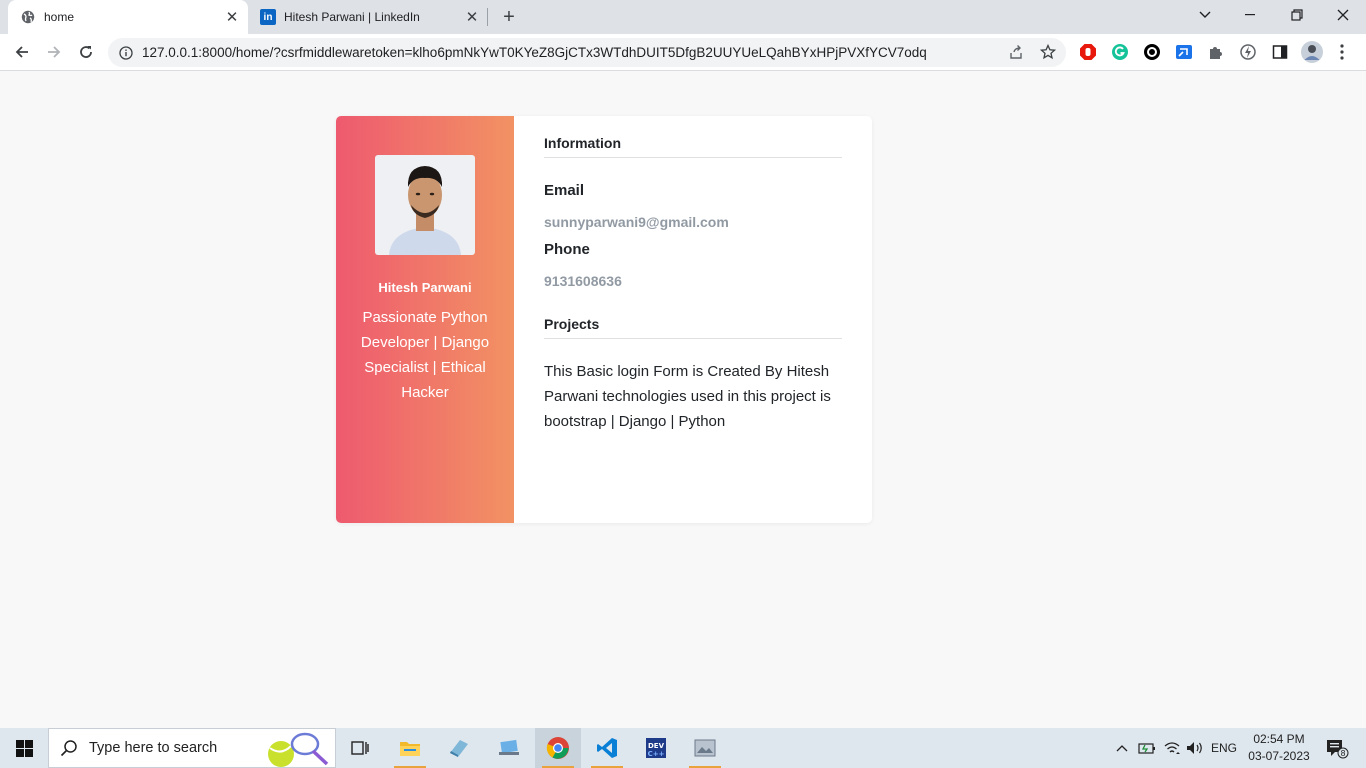 The height and width of the screenshot is (768, 1366). I want to click on information-heading: Information, so click(693, 146).